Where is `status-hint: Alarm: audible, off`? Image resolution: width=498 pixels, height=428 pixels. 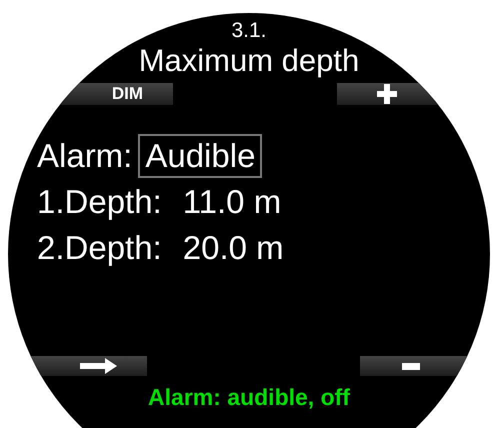
status-hint: Alarm: audible, off is located at coordinates (249, 397).